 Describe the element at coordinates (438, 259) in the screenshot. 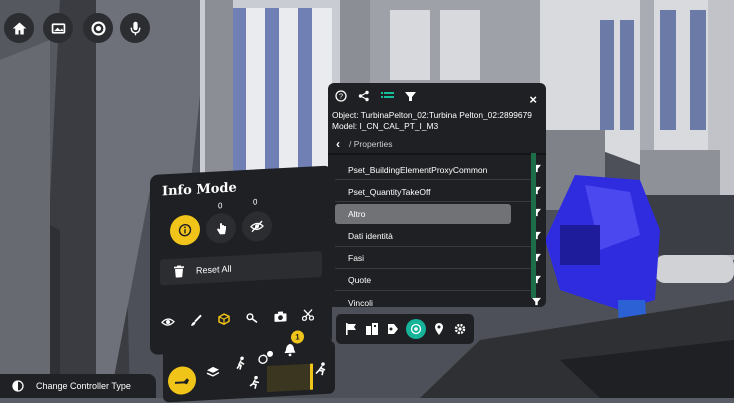

I see `property-row: Fasi` at that location.